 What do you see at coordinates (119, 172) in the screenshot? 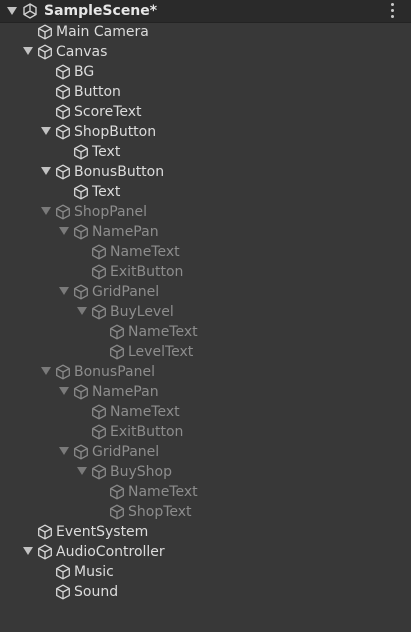
I see `hierarchy-item-label: BonusButton` at bounding box center [119, 172].